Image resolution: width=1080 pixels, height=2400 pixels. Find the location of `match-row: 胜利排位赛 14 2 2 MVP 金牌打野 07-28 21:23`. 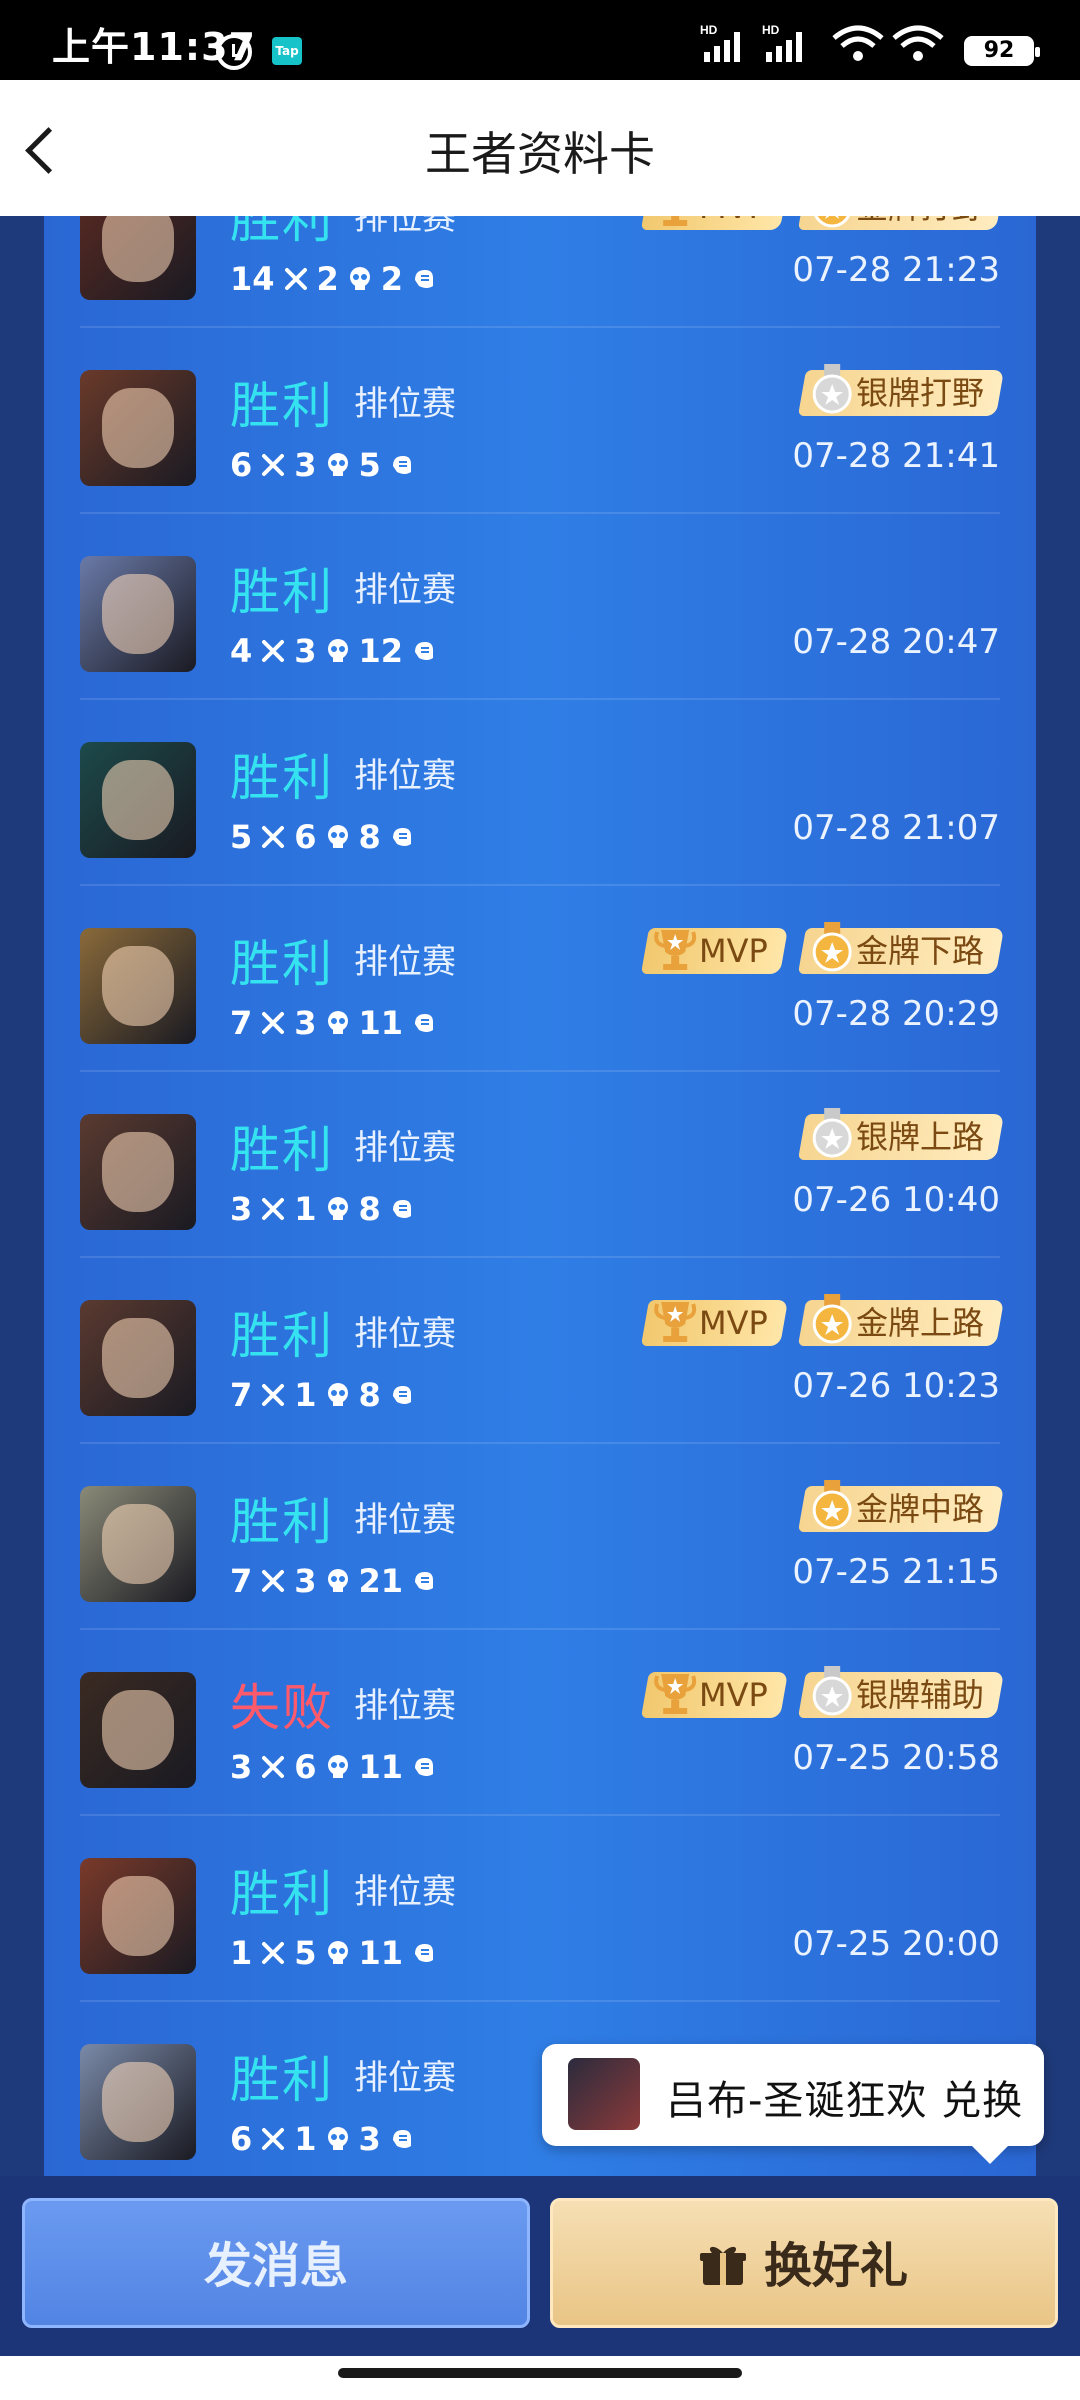

match-row: 胜利排位赛 14 2 2 MVP 金牌打野 07-28 21:23 is located at coordinates (542, 272).